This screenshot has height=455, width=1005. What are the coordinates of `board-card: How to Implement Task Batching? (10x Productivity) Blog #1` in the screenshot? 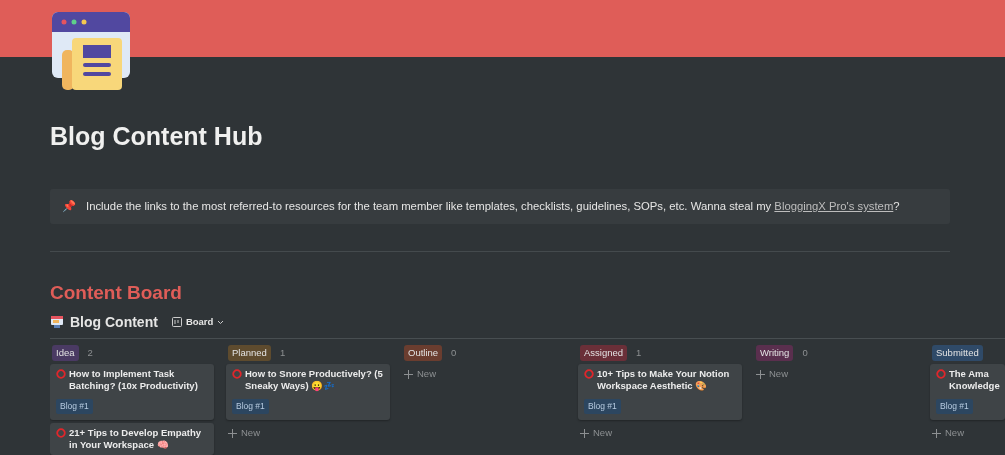 It's located at (132, 391).